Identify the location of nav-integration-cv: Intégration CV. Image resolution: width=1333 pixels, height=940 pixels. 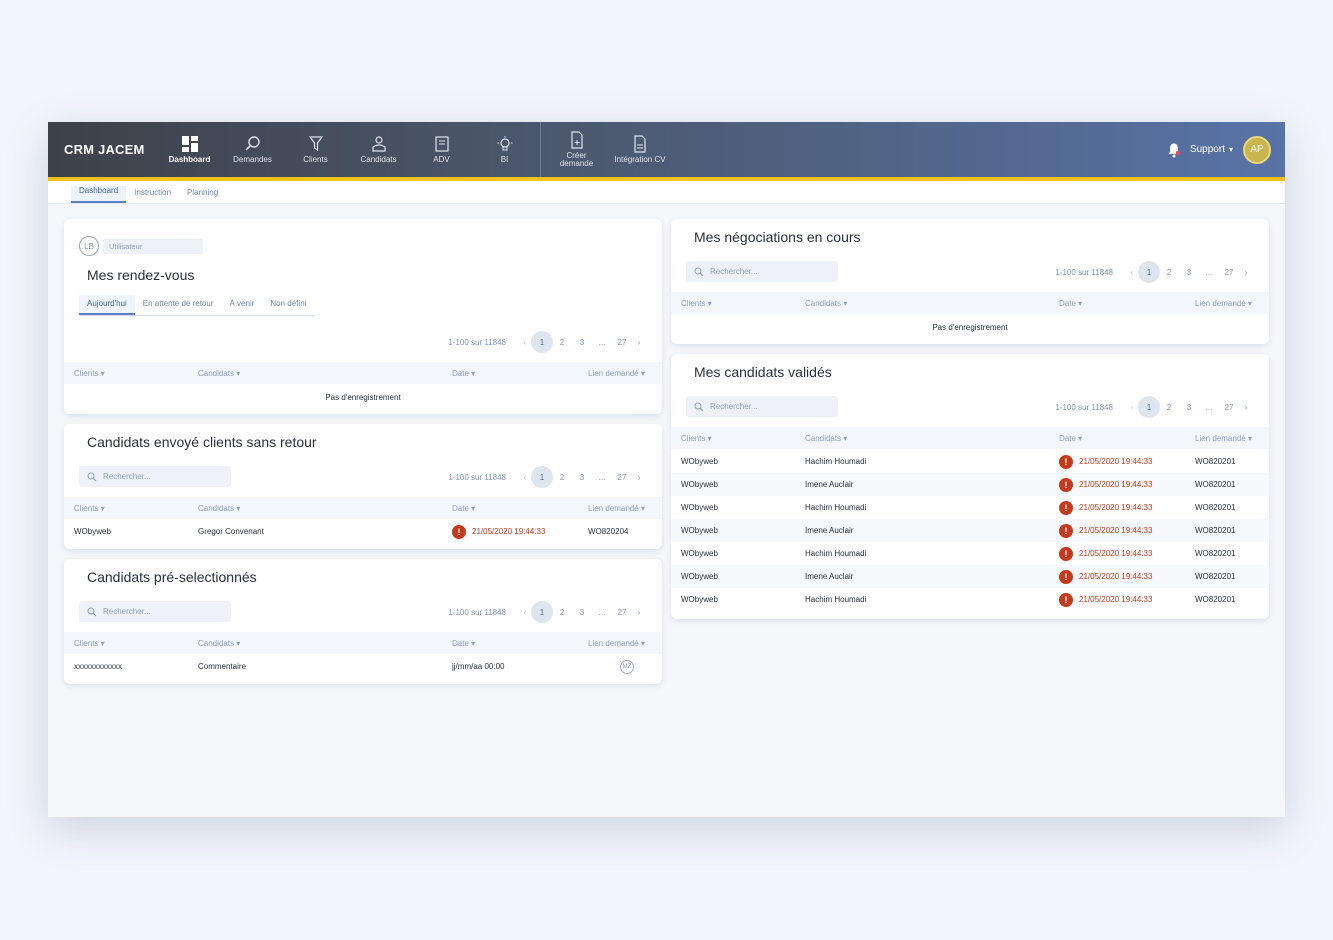
(640, 149).